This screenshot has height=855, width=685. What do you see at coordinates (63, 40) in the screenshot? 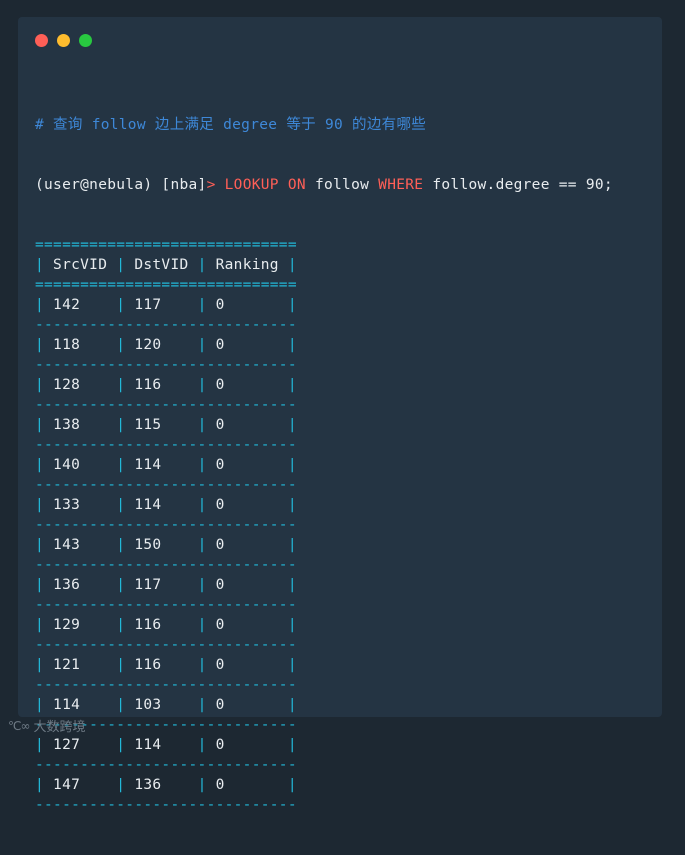
I see `minimize-button` at bounding box center [63, 40].